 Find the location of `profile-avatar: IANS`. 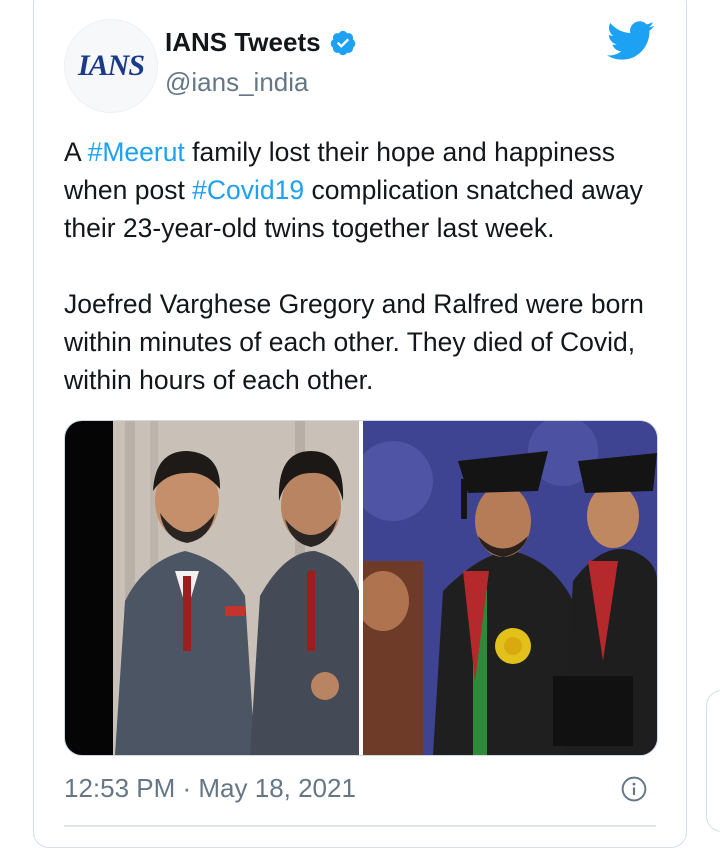

profile-avatar: IANS is located at coordinates (111, 66).